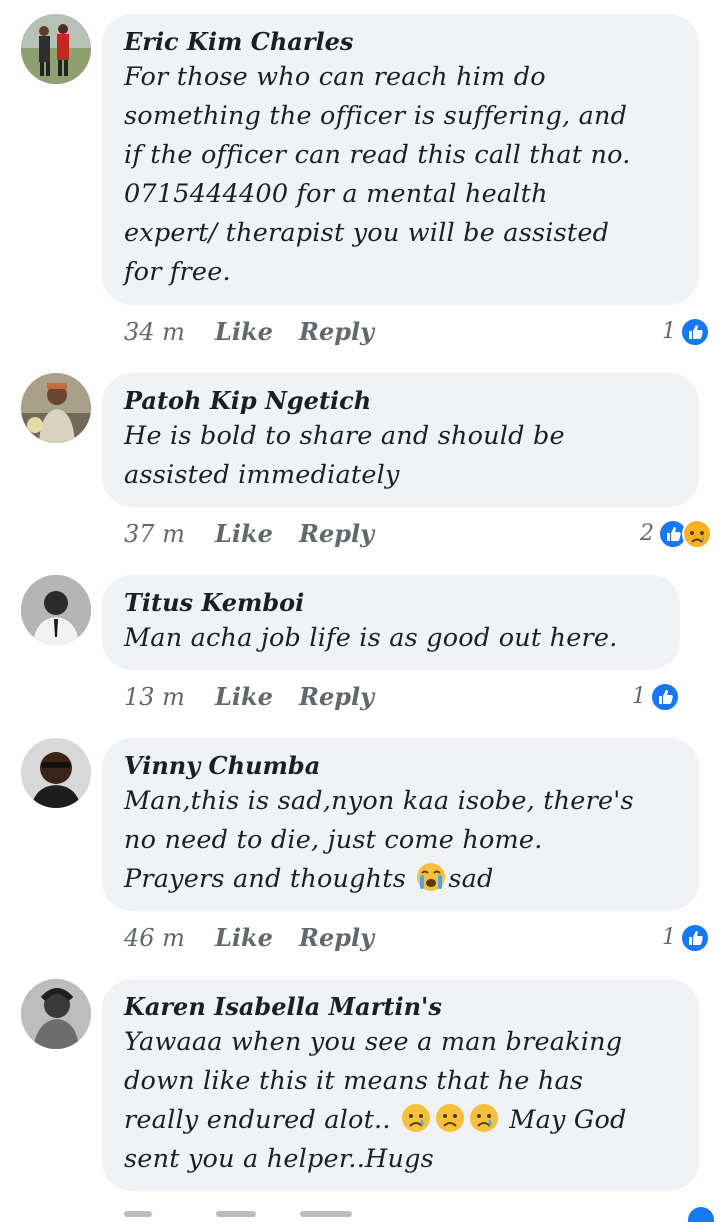  I want to click on comment-timestamp: 13 m, so click(154, 697).